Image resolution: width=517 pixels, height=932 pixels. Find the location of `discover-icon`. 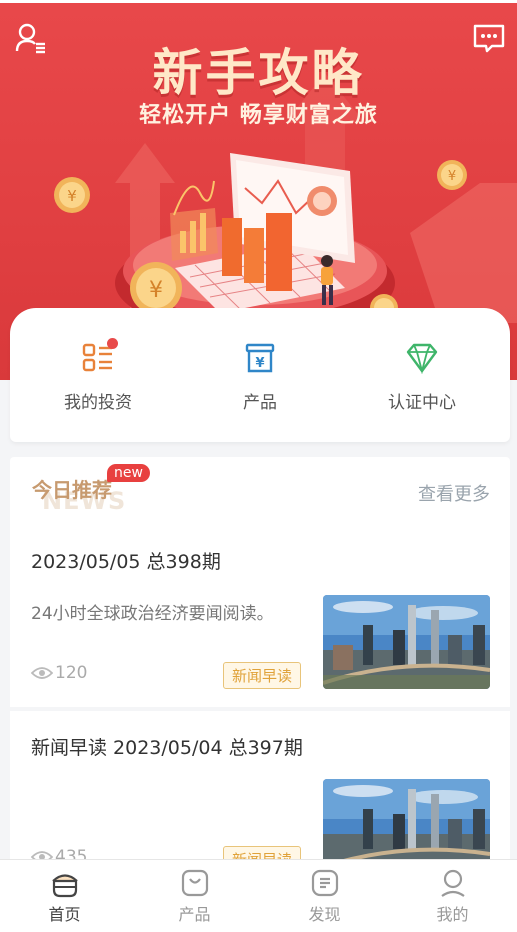

discover-icon is located at coordinates (324, 883).